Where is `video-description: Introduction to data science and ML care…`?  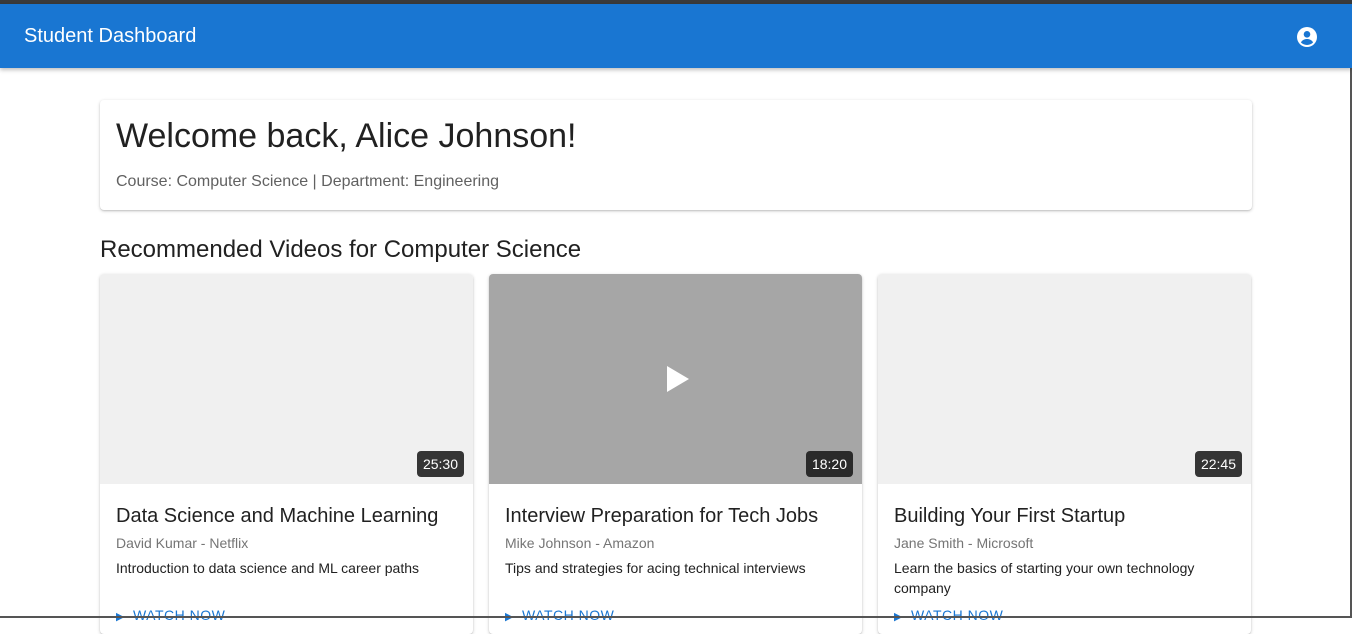 video-description: Introduction to data science and ML care… is located at coordinates (267, 568).